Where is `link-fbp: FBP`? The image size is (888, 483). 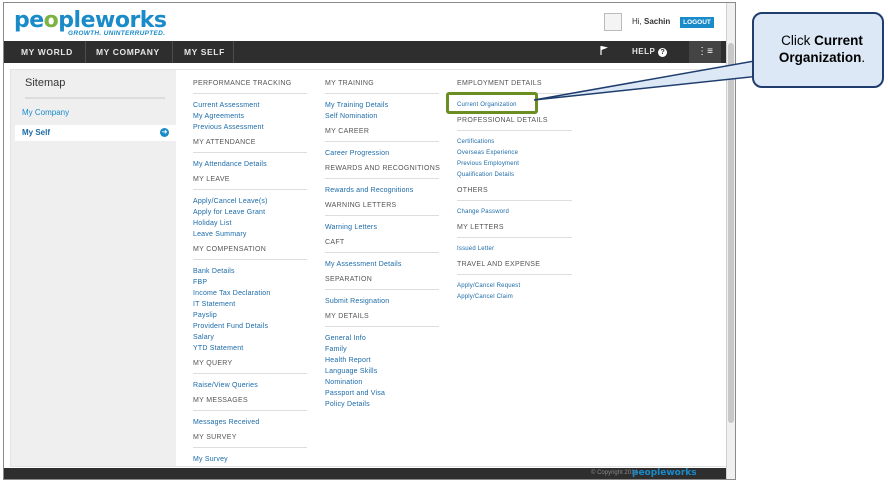
link-fbp: FBP is located at coordinates (250, 282).